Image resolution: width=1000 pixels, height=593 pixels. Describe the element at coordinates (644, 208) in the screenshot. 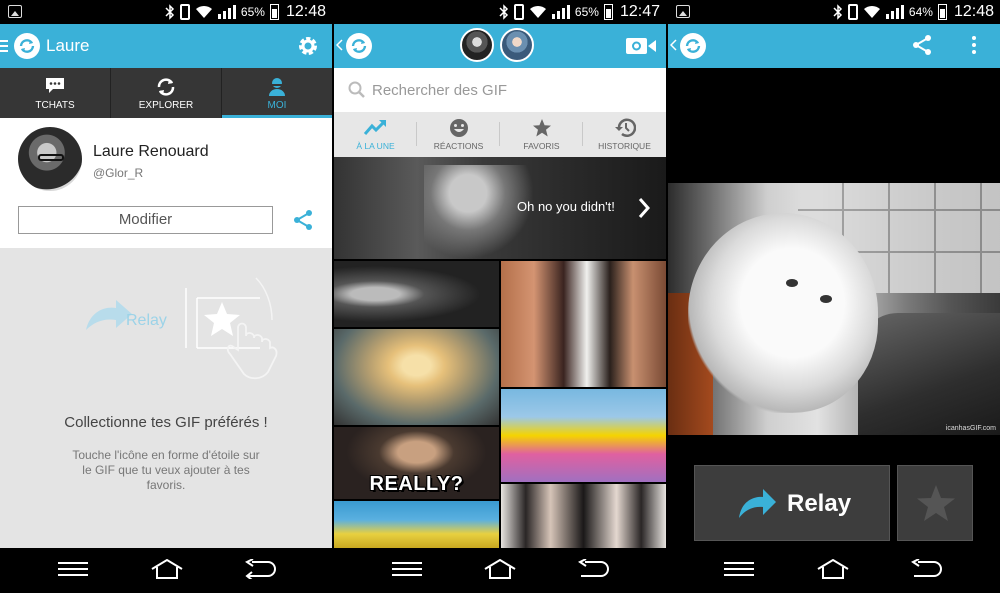

I see `chevron-right-icon` at that location.